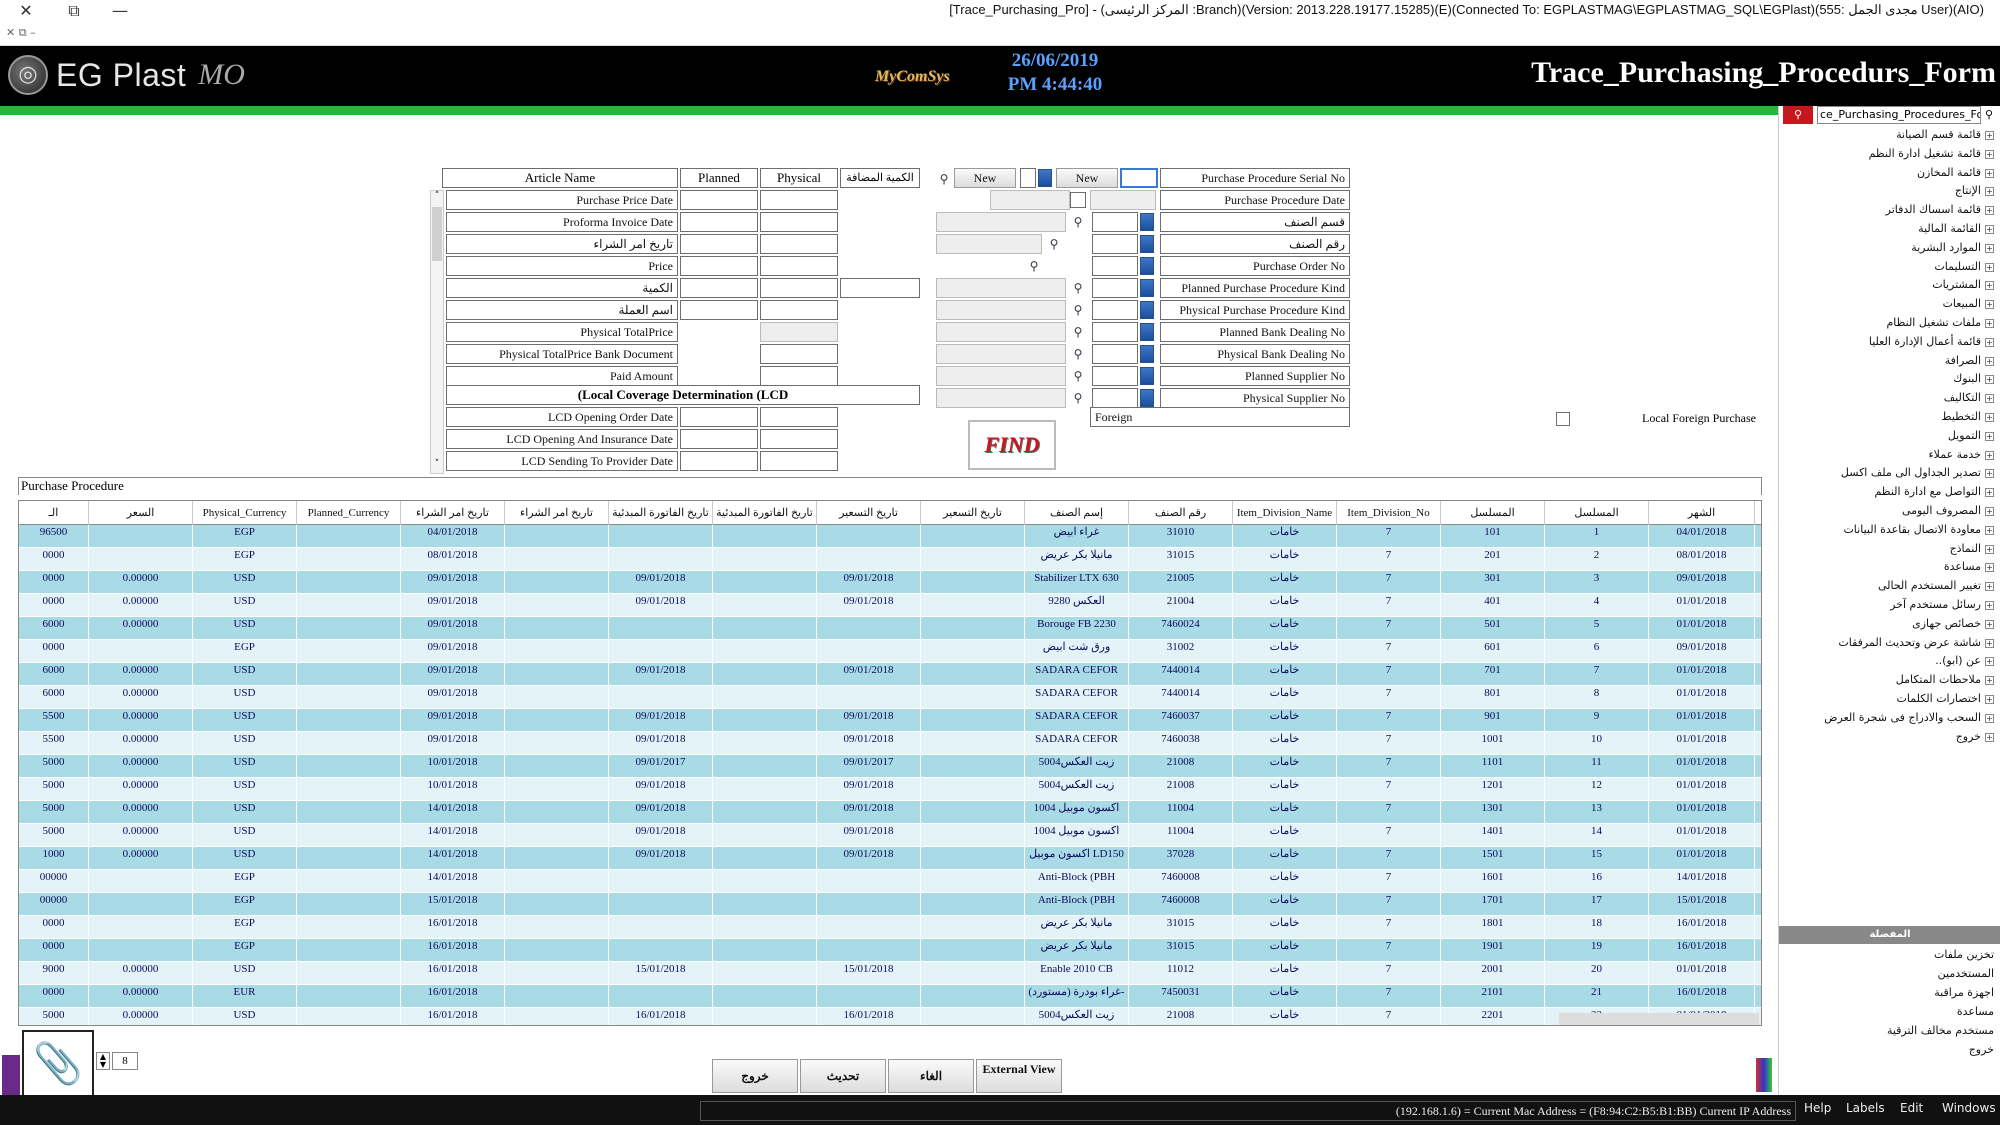 This screenshot has height=1125, width=2000. I want to click on favorite-item: خروج, so click(1981, 1052).